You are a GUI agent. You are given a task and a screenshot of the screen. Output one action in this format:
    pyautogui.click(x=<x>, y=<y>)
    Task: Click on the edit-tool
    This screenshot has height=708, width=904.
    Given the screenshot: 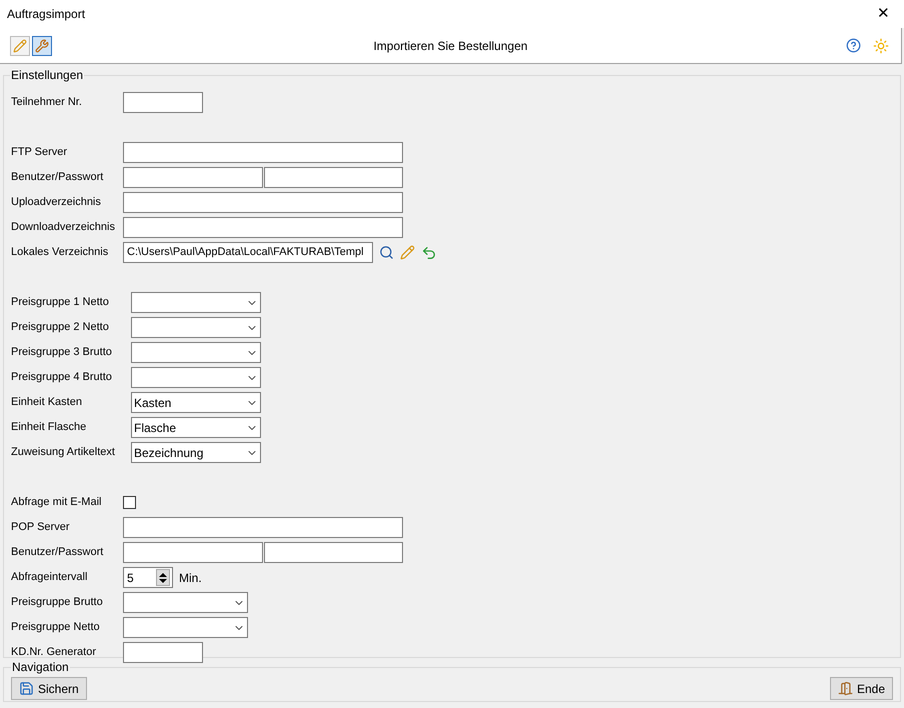 What is the action you would take?
    pyautogui.click(x=20, y=46)
    